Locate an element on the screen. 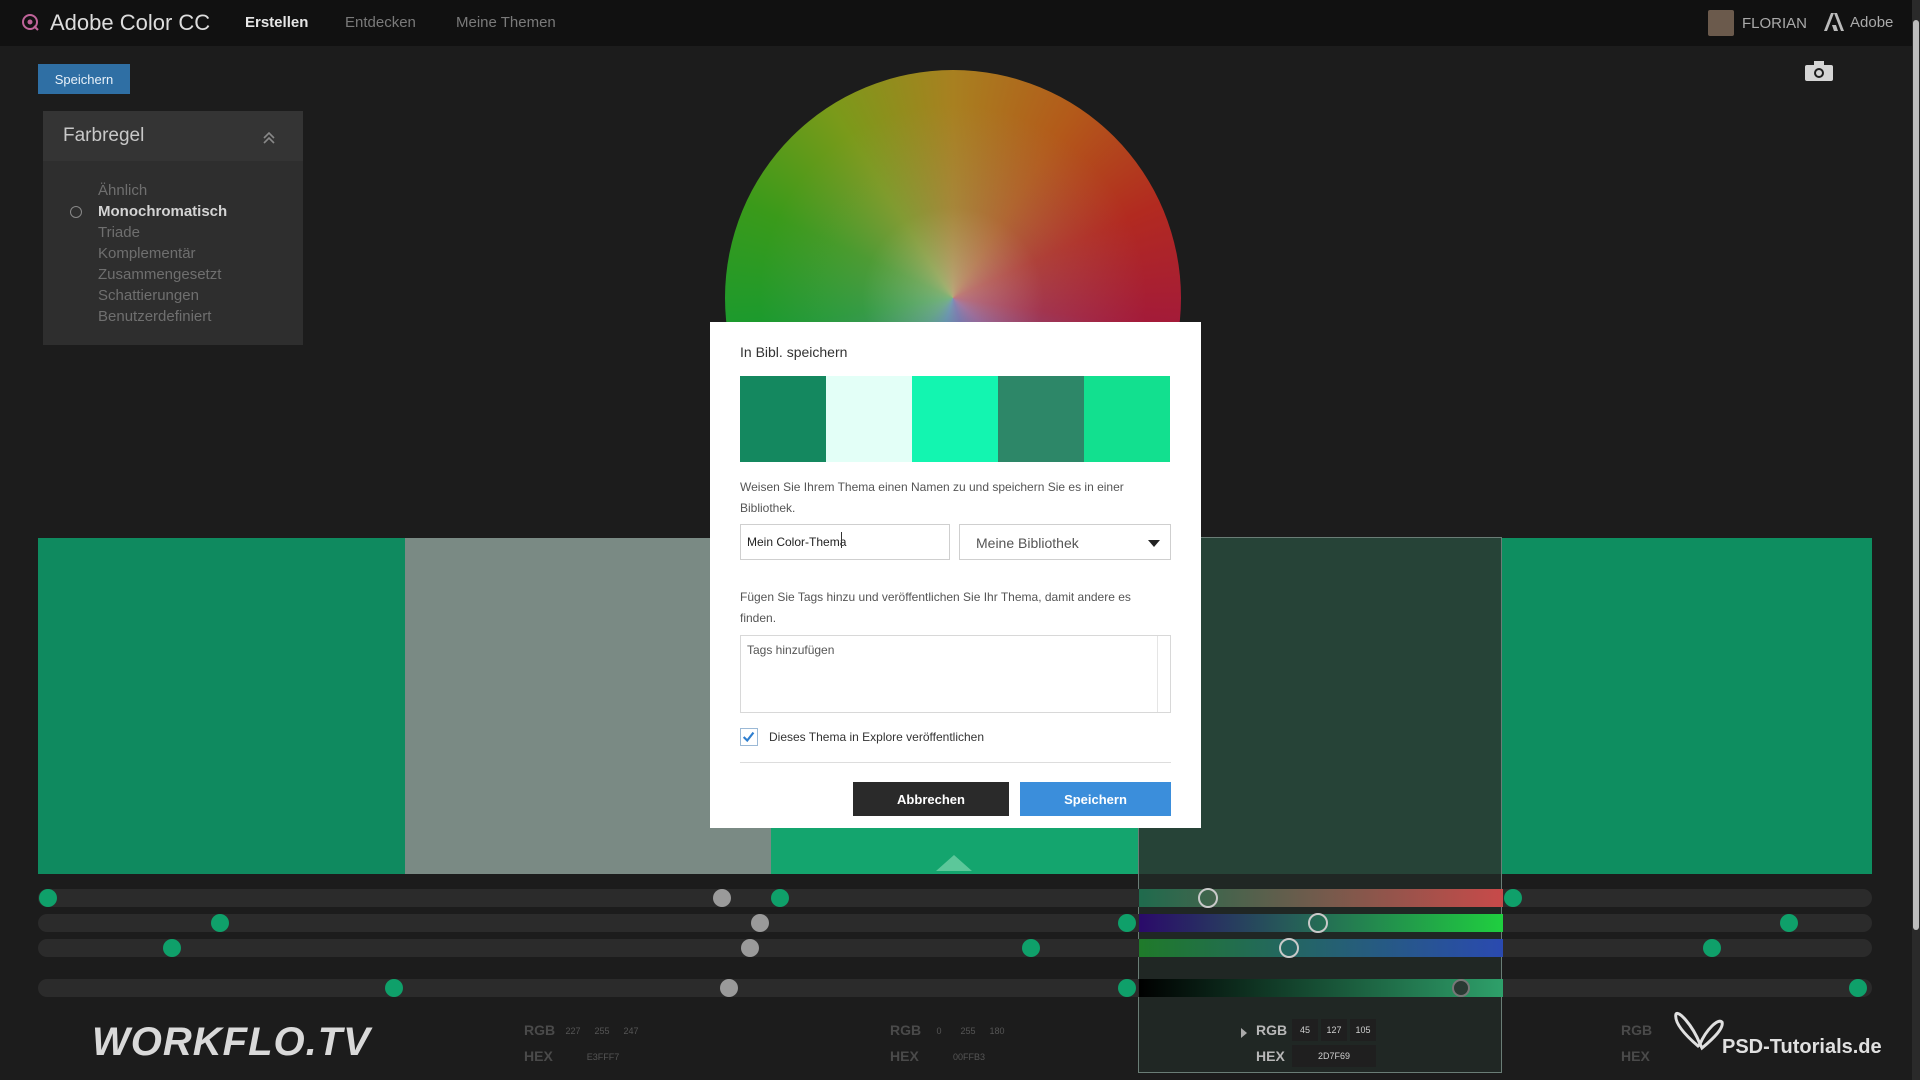  base-color-triangle-icon is located at coordinates (954, 863).